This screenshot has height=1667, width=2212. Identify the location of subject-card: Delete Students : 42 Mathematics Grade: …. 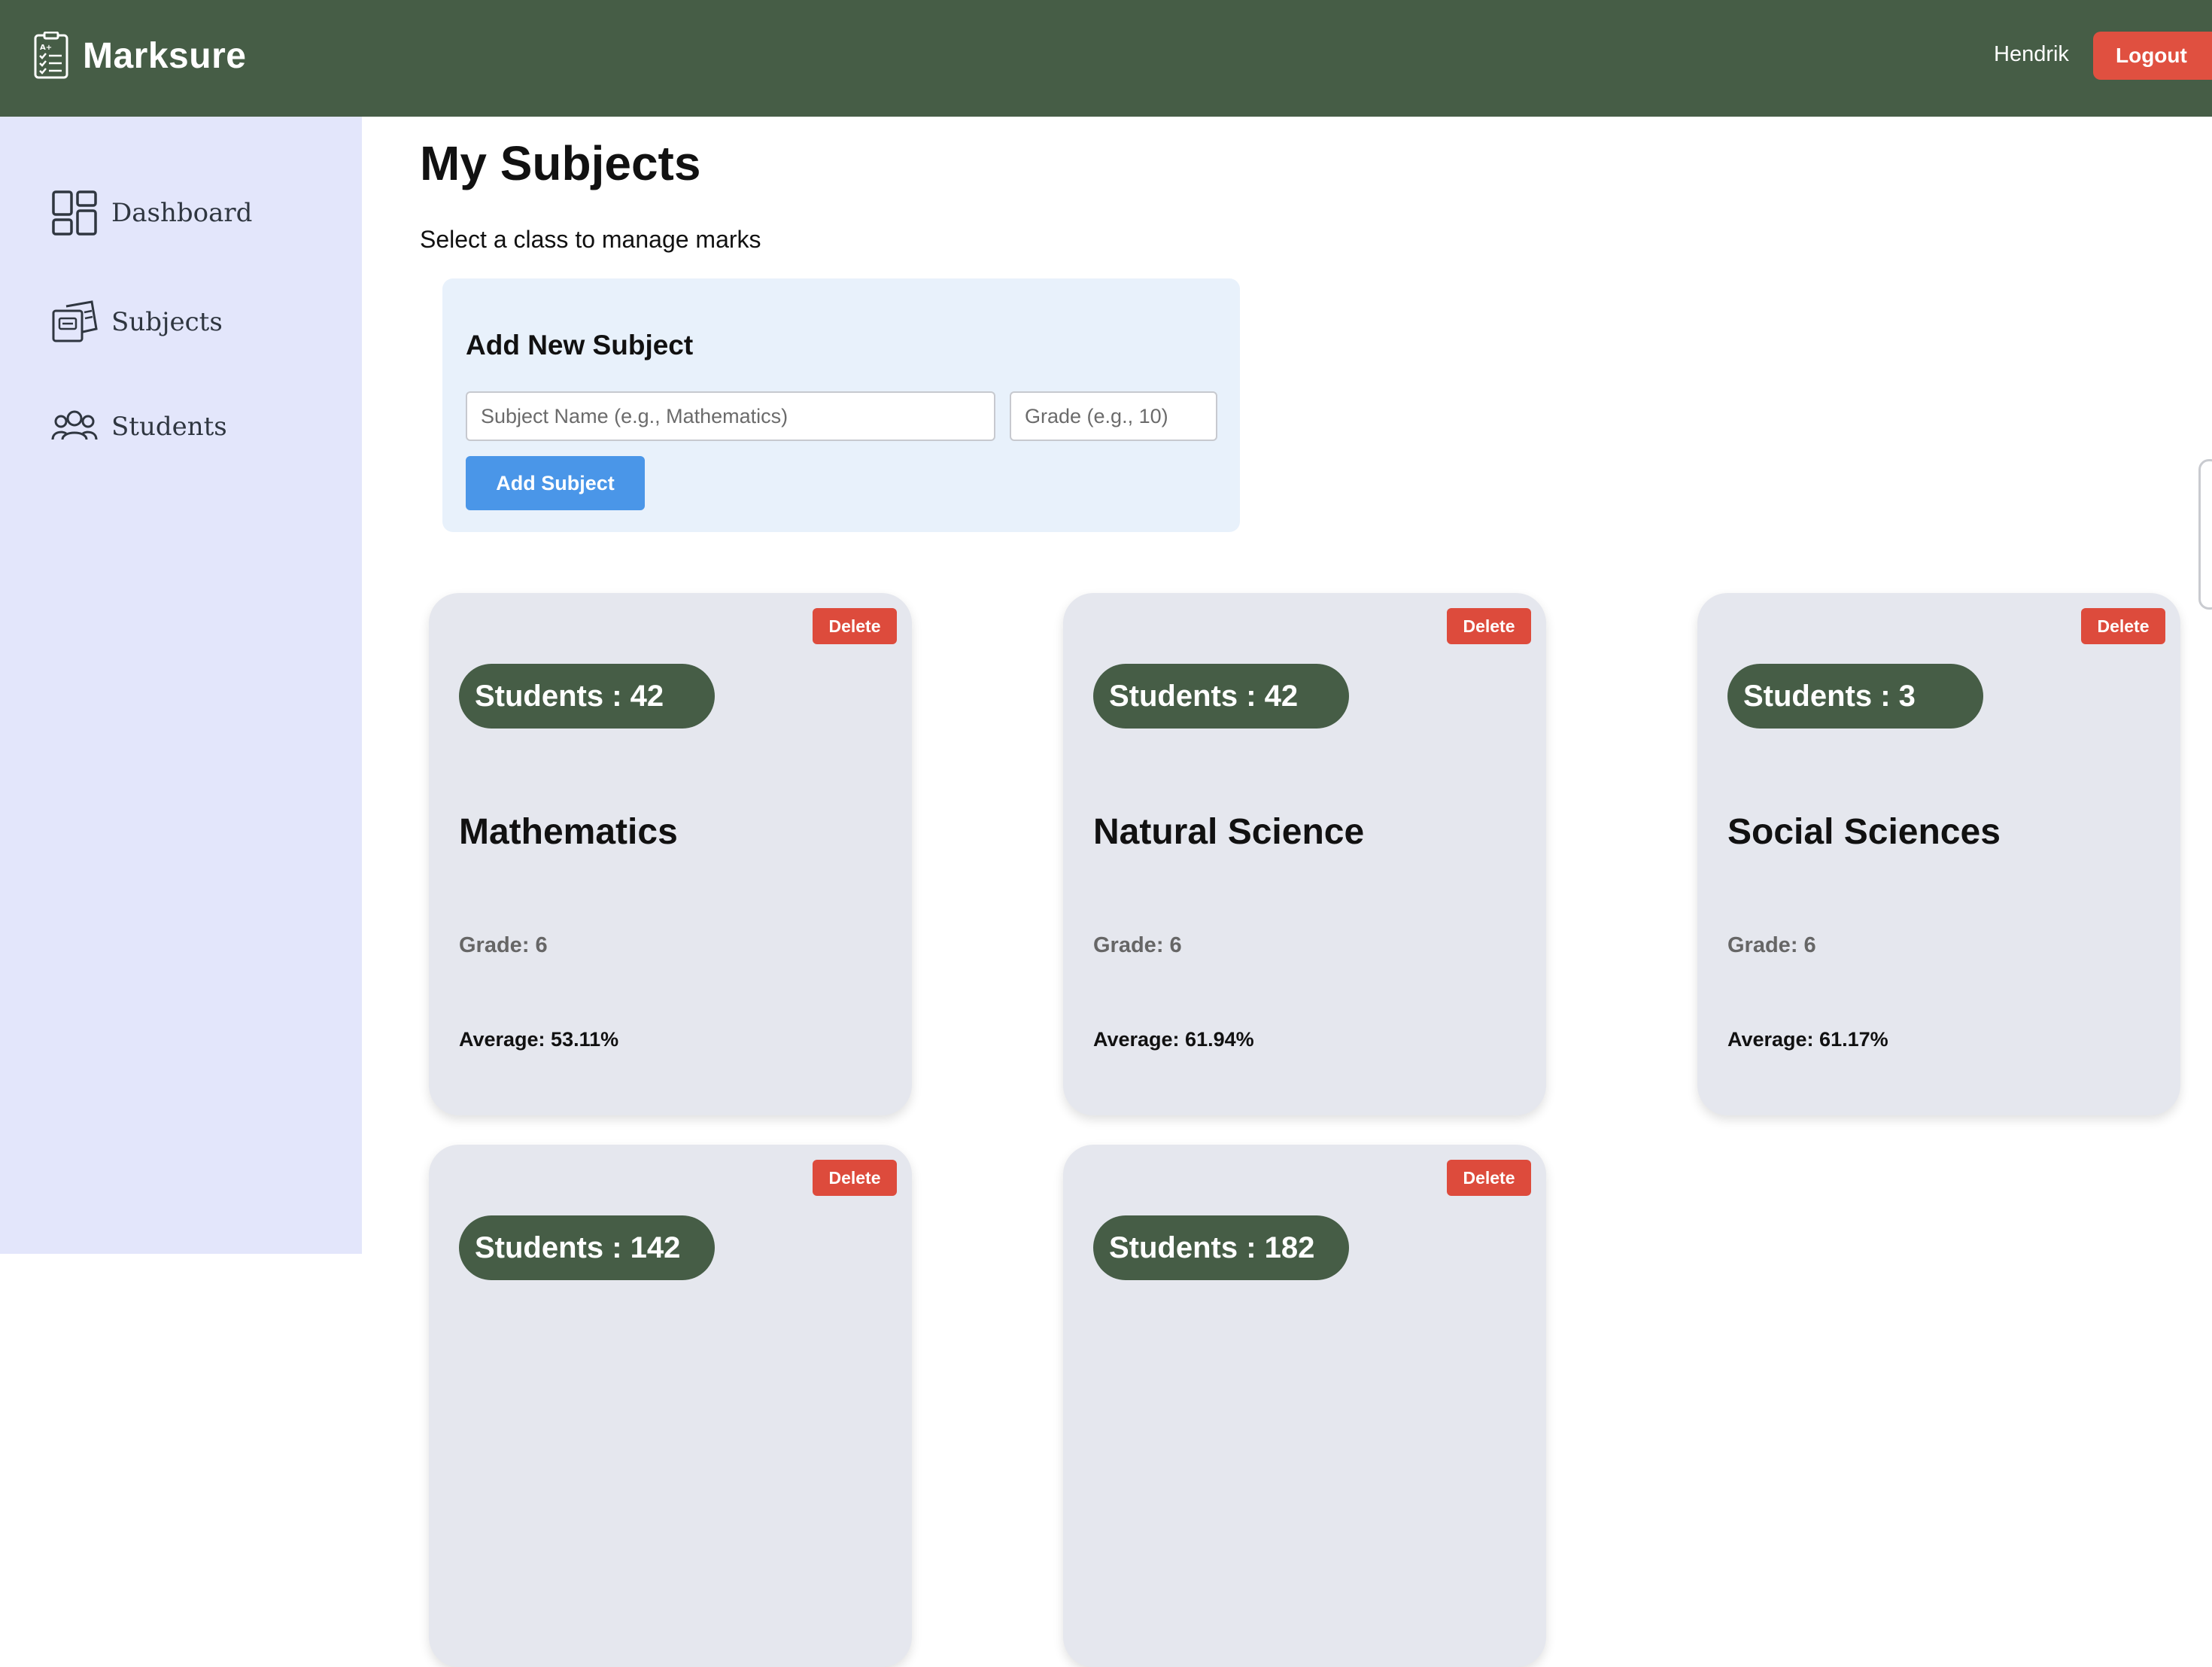
(670, 854).